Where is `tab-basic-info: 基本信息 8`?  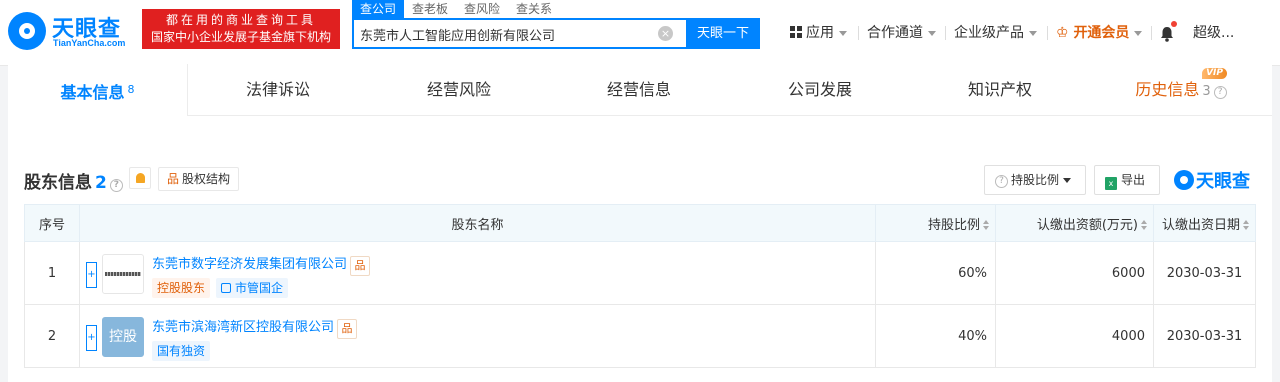 tab-basic-info: 基本信息 8 is located at coordinates (98, 90).